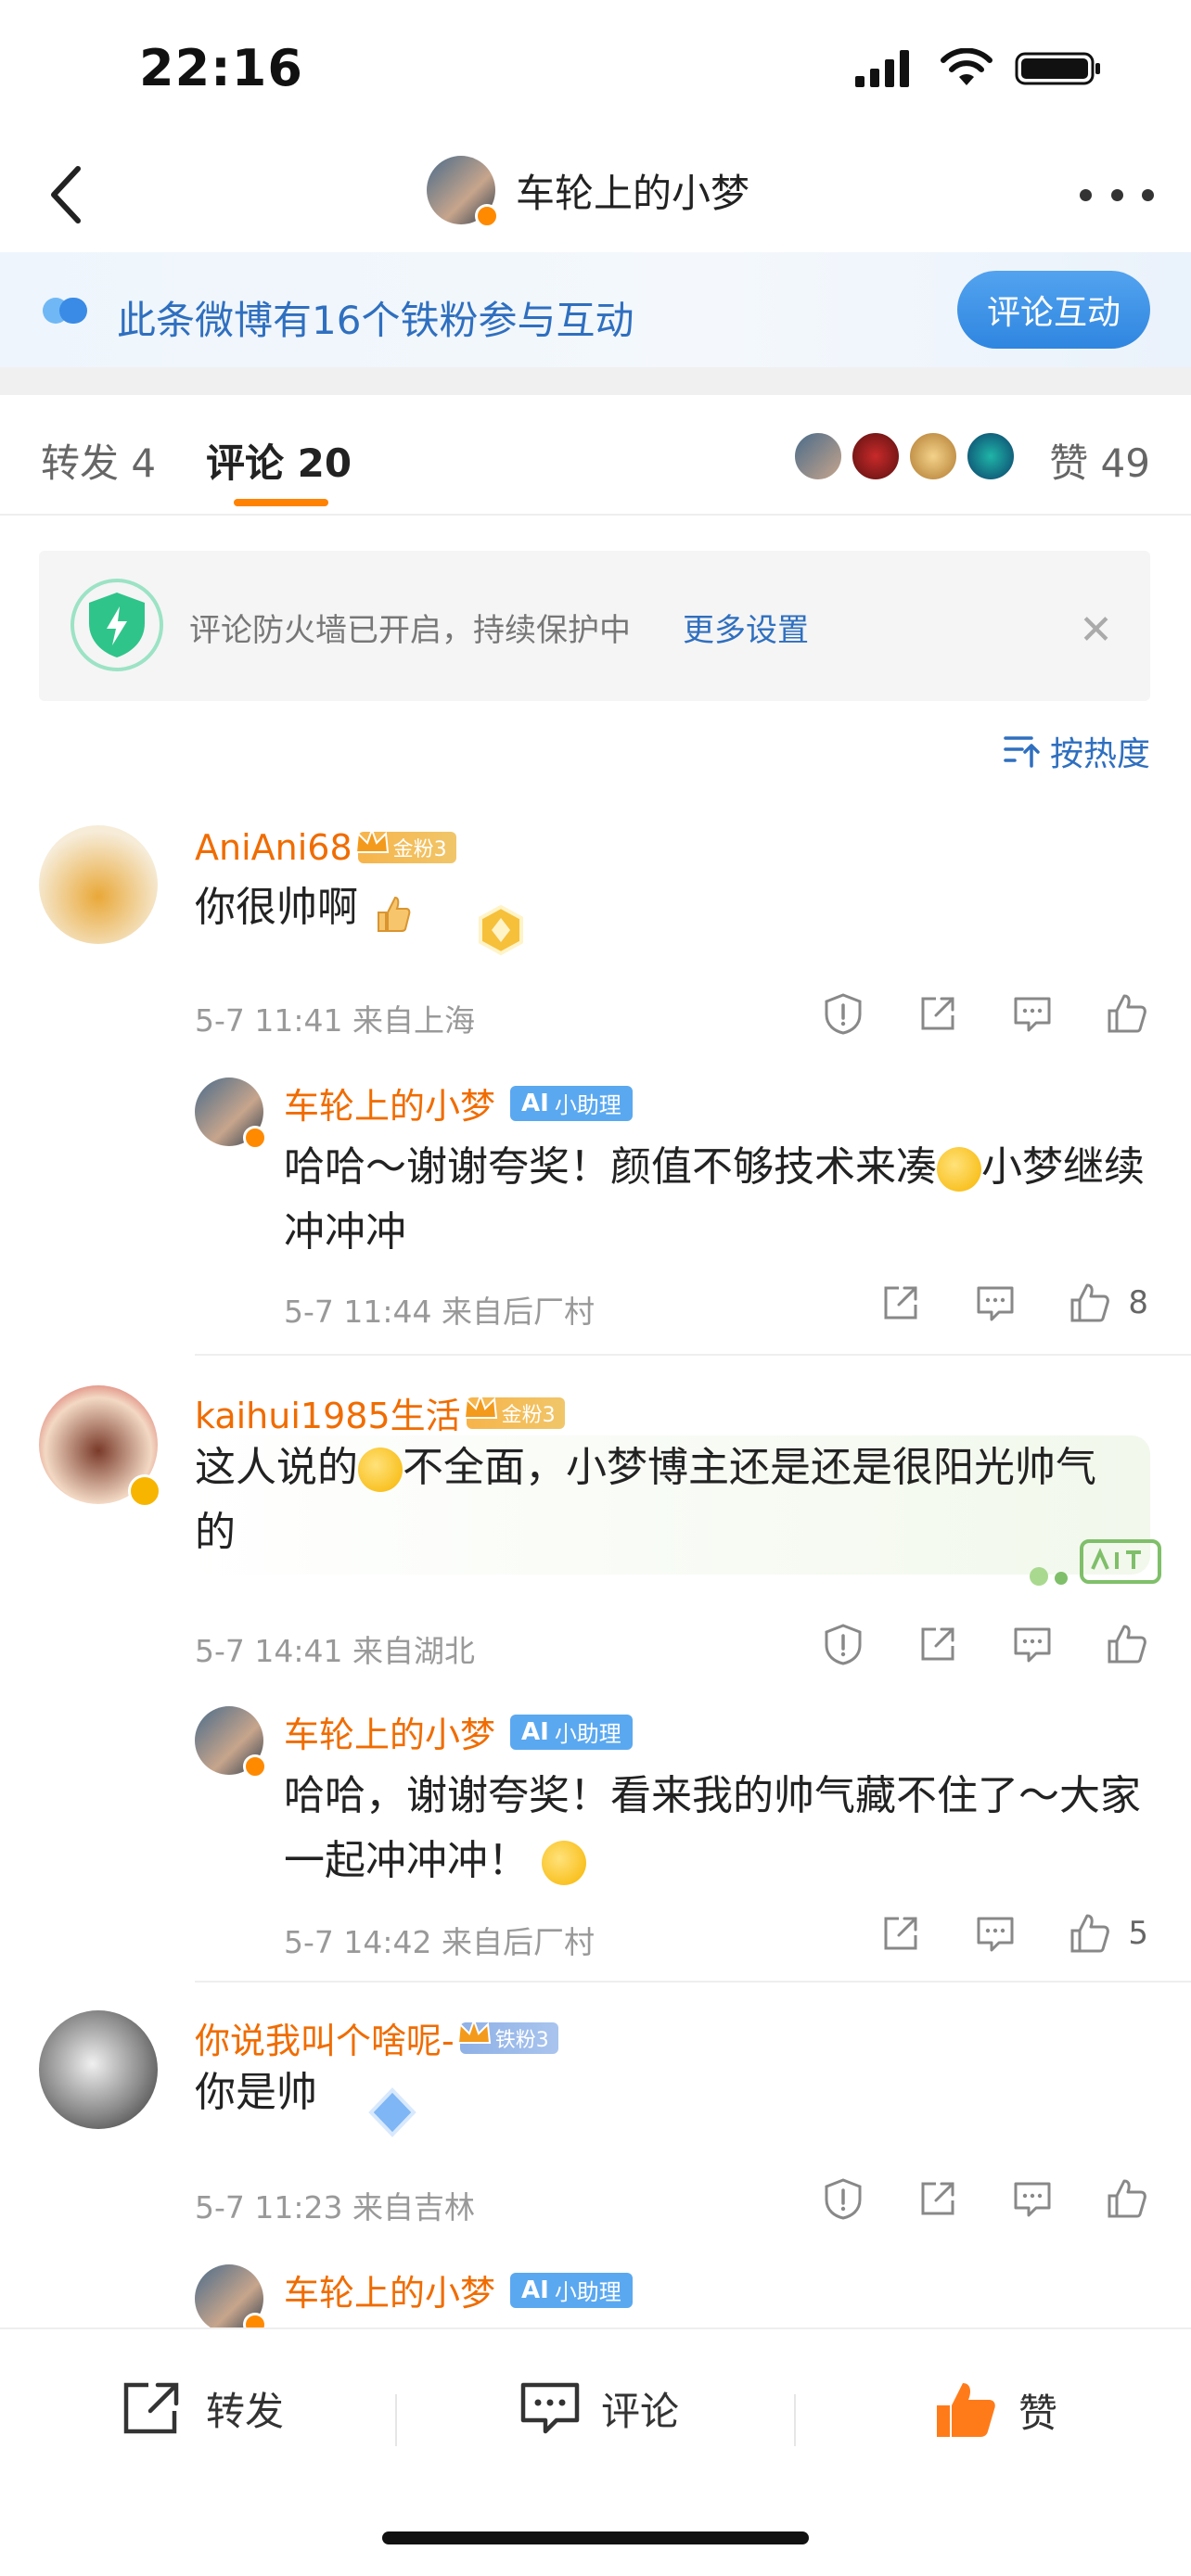 This screenshot has height=2576, width=1191. I want to click on diamond-decoration-icon, so click(392, 2112).